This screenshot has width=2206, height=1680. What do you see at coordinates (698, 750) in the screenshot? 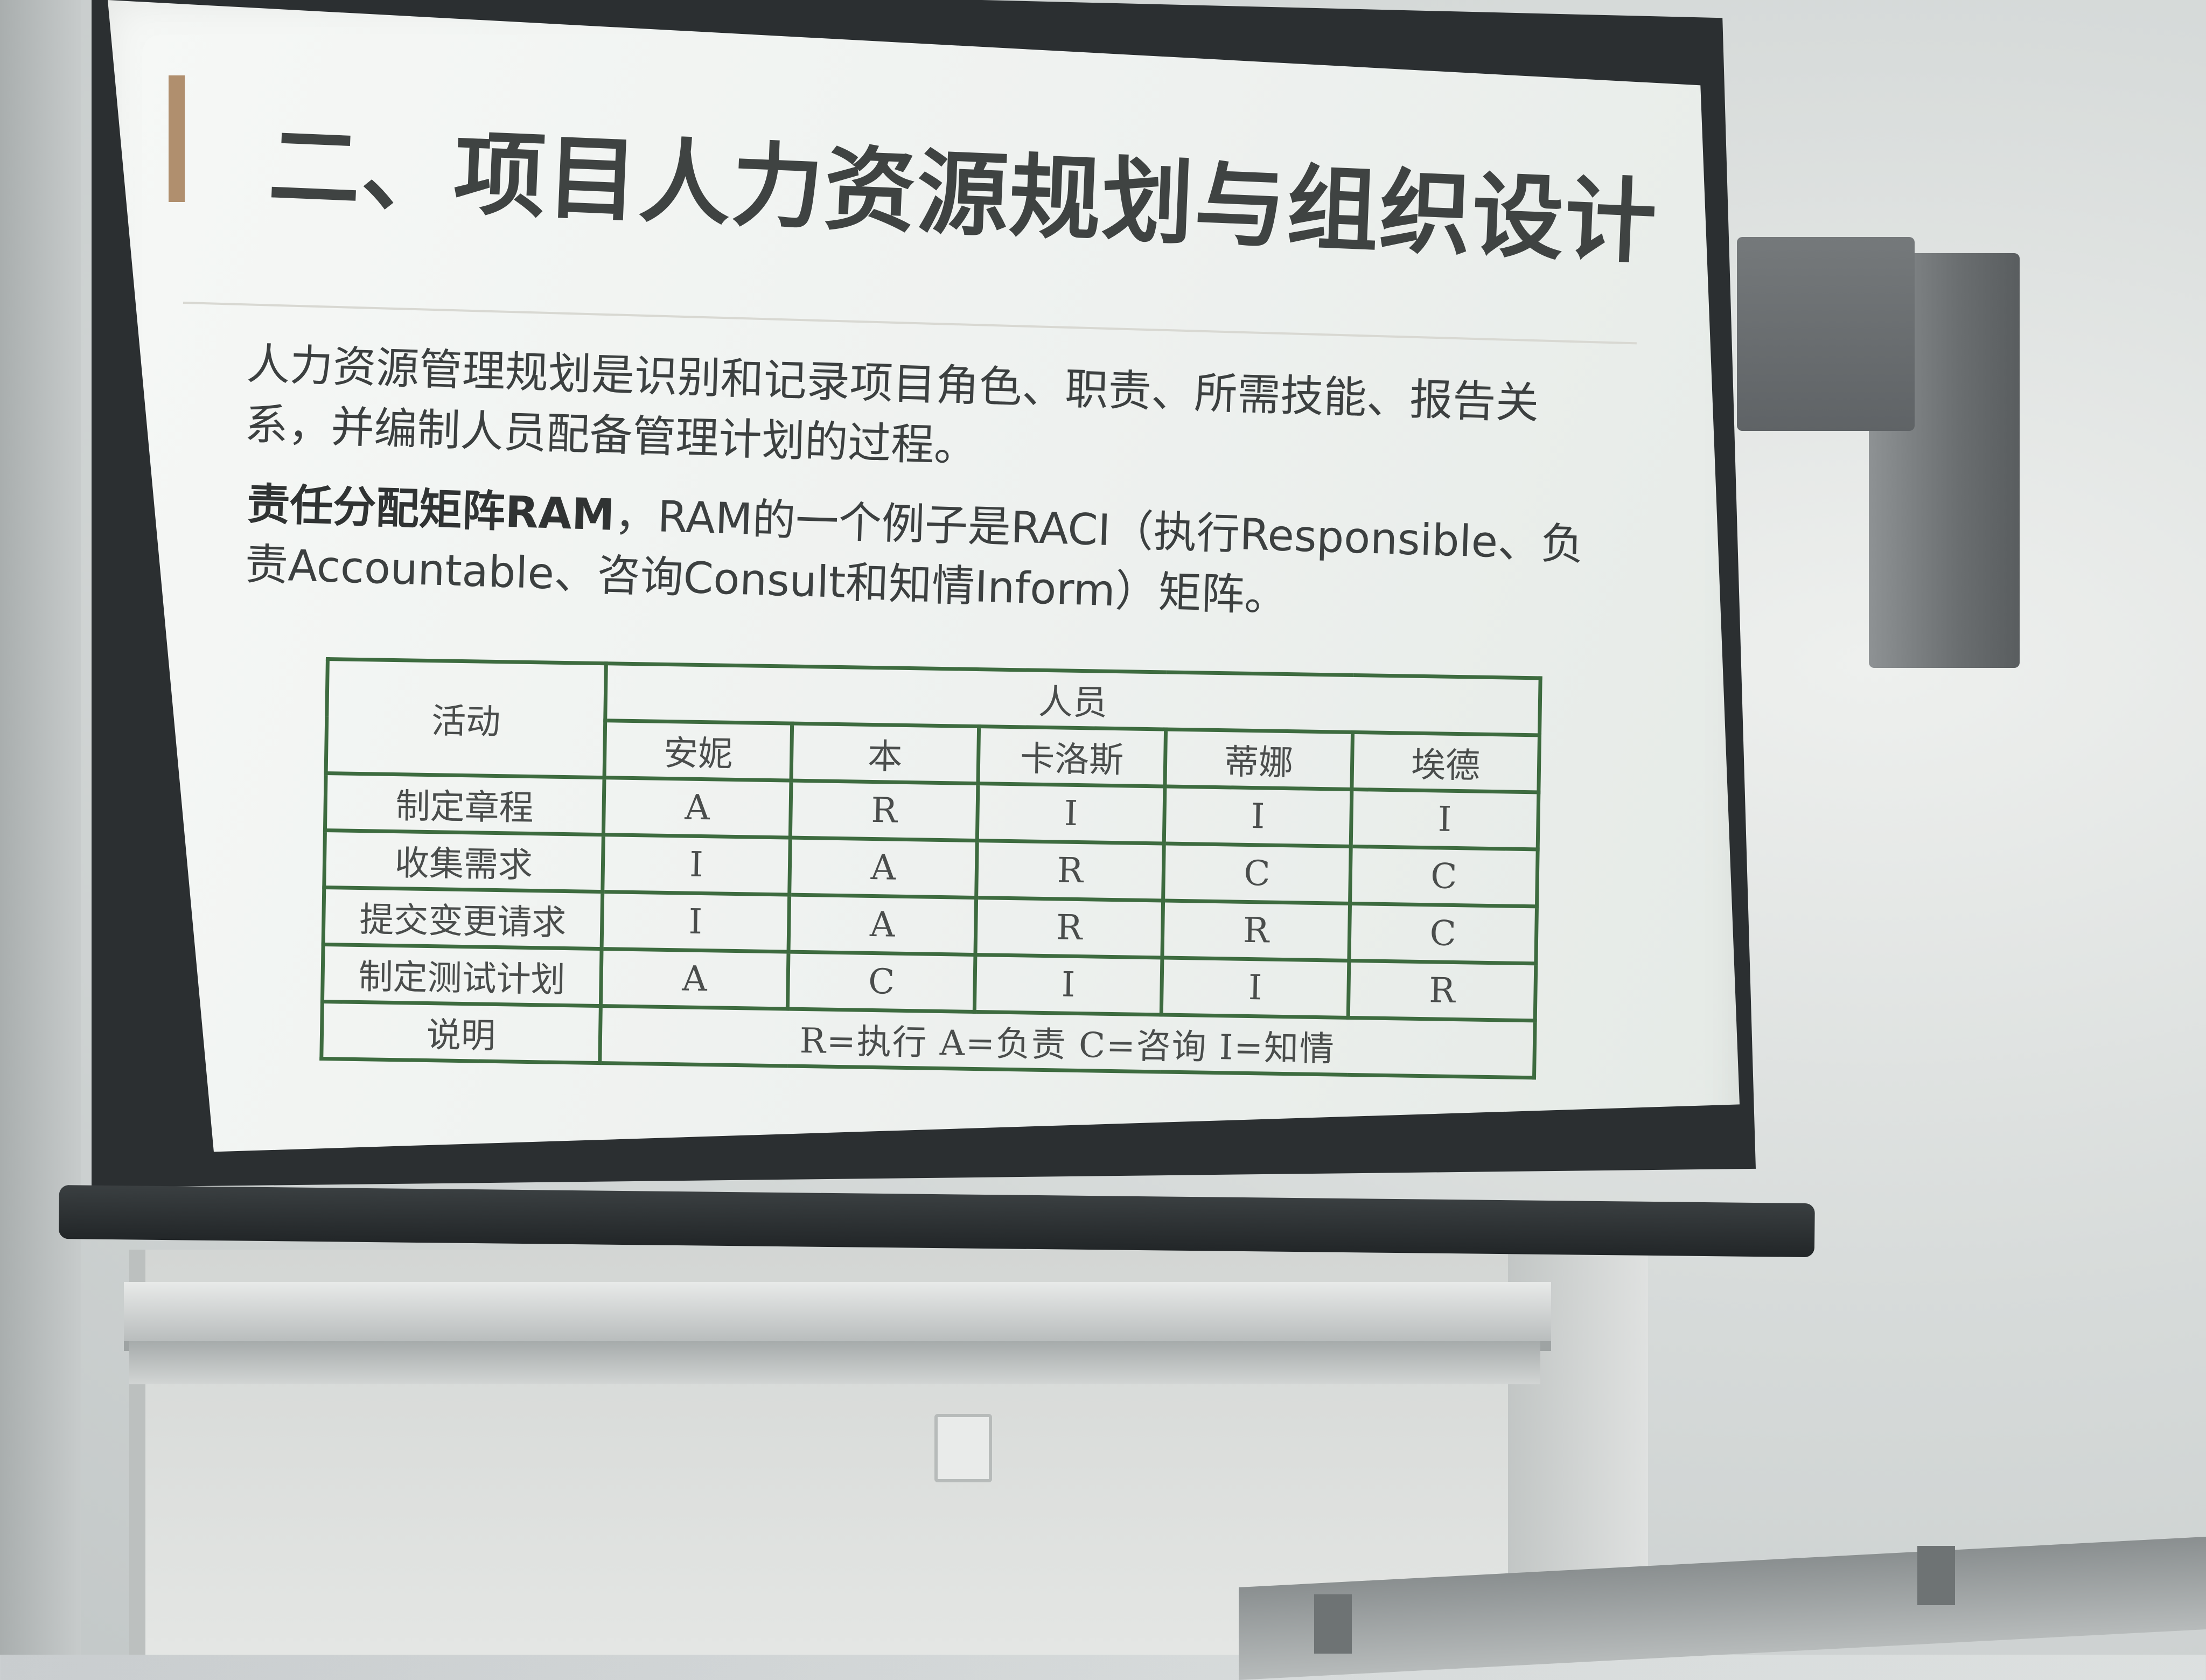
I see `person-name: 安妮` at bounding box center [698, 750].